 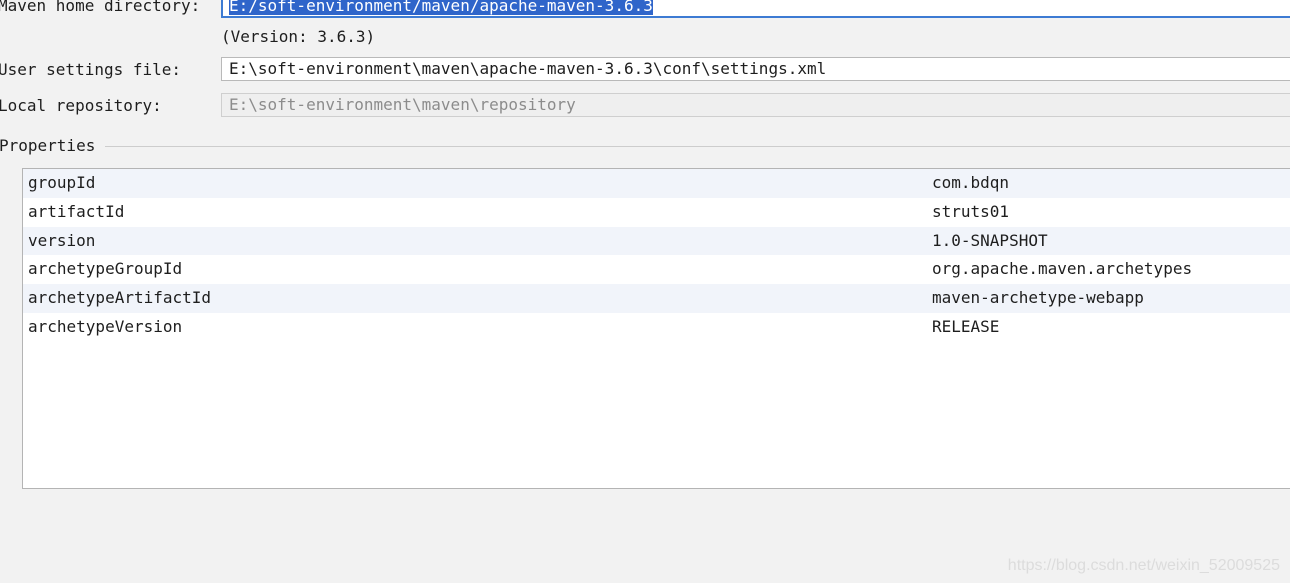 I want to click on property-value: com.bdqn, so click(x=971, y=182).